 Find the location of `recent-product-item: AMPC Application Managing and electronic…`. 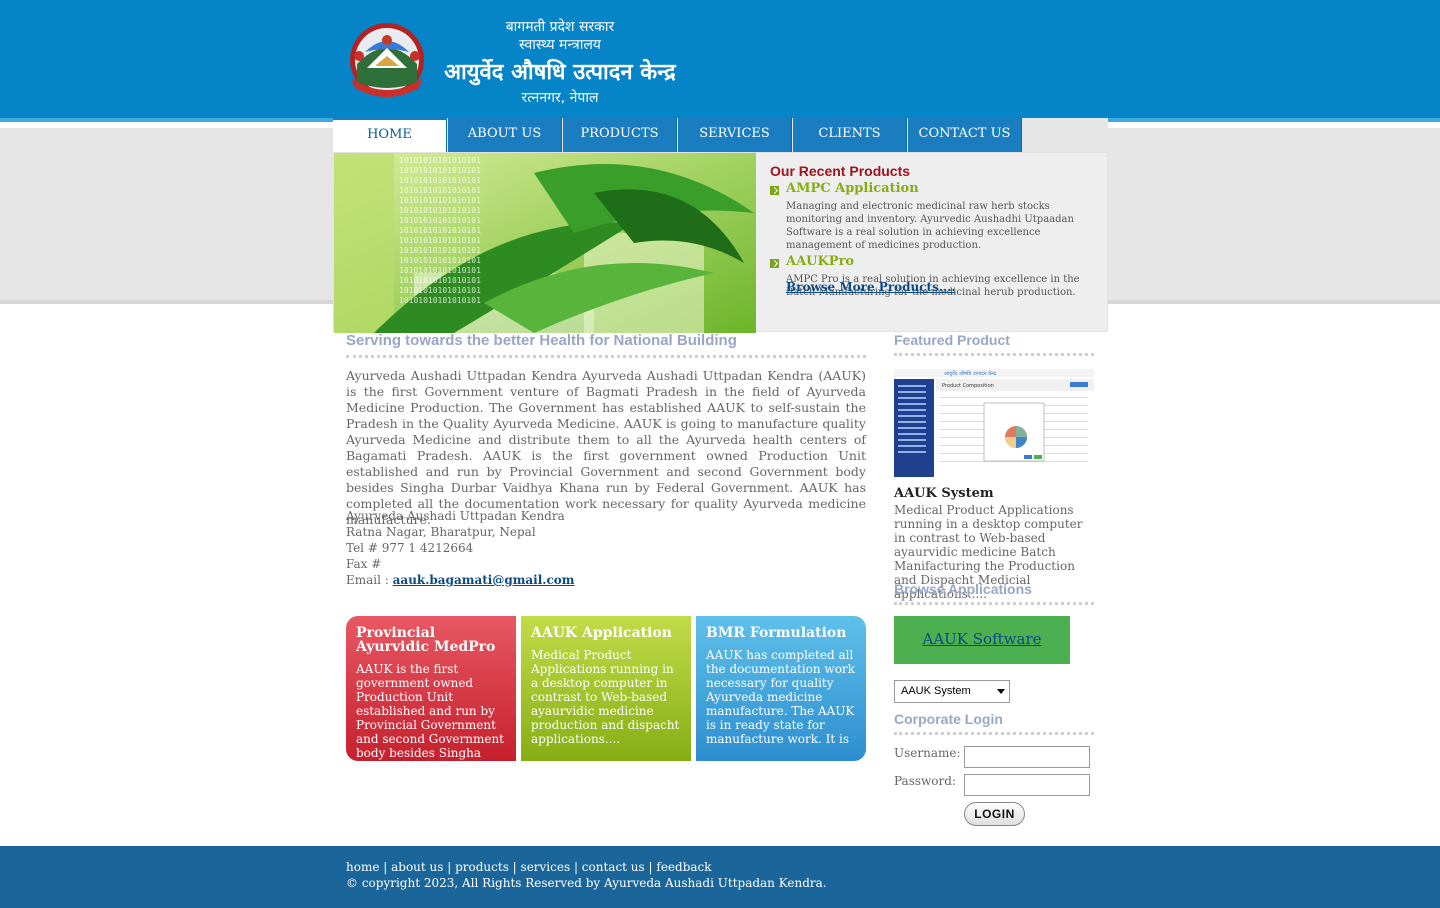

recent-product-item: AMPC Application Managing and electronic… is located at coordinates (935, 216).